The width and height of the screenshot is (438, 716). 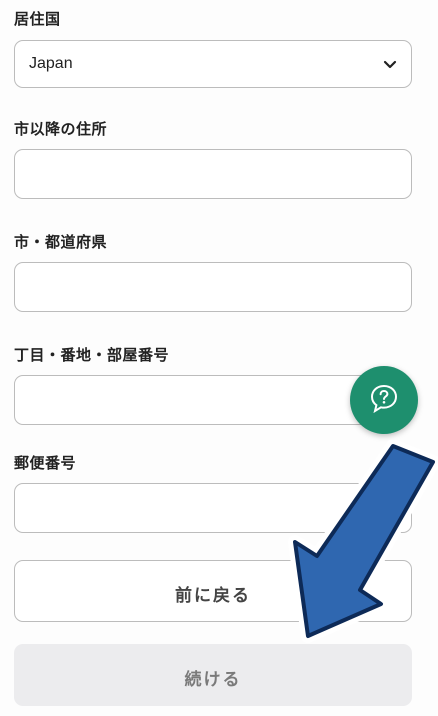 I want to click on city-prefecture-input, so click(x=213, y=287).